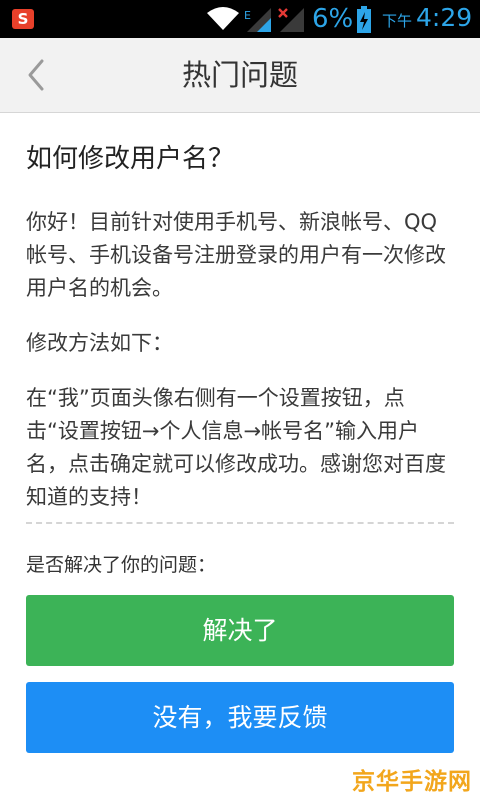  Describe the element at coordinates (247, 15) in the screenshot. I see `svg-text: E` at that location.